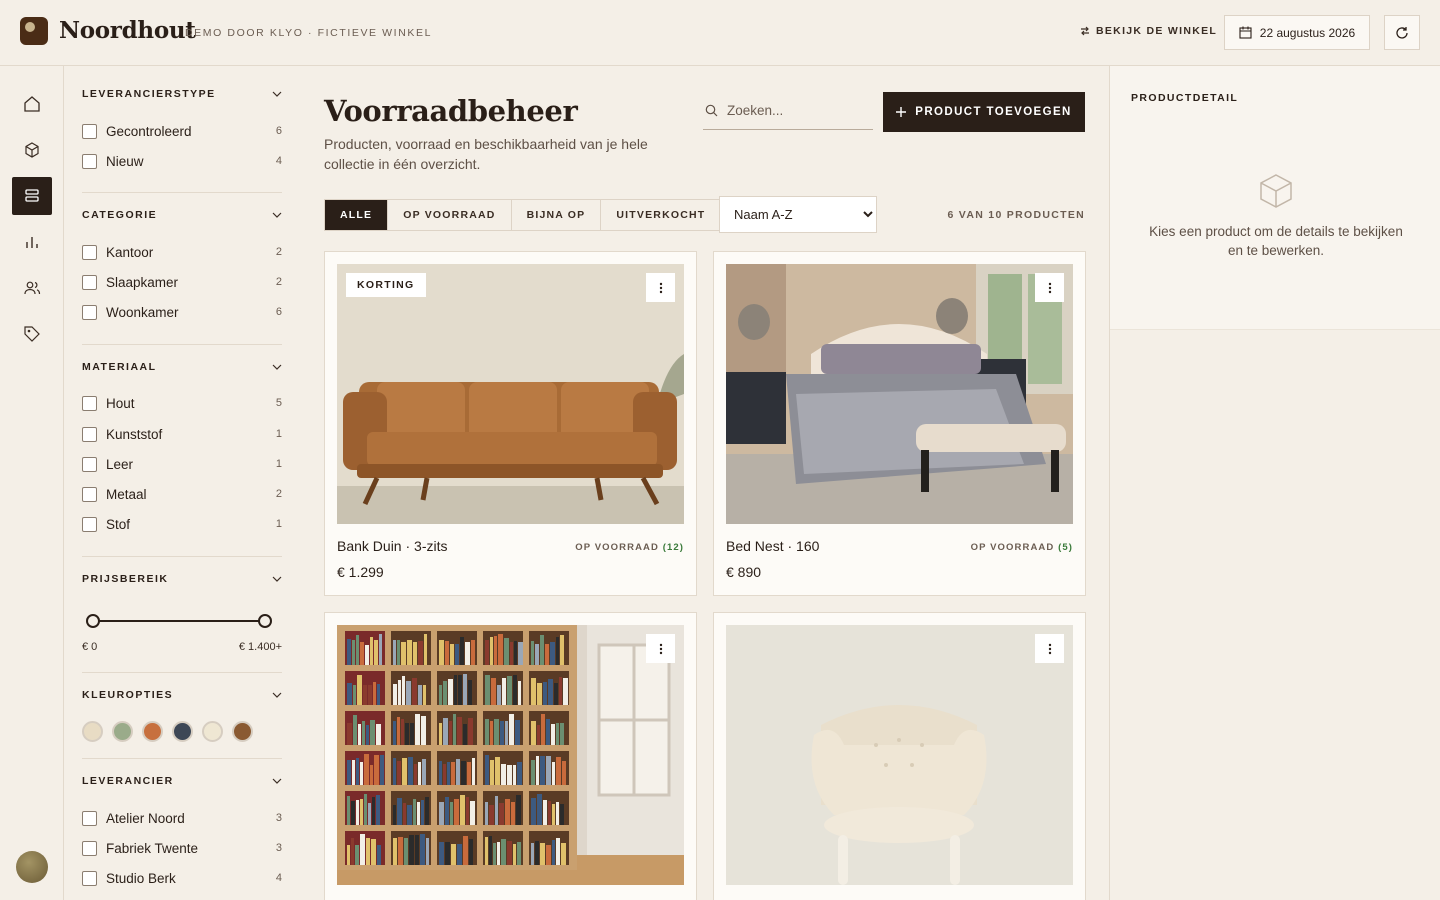  I want to click on filter-option-hout: Hout 5, so click(182, 403).